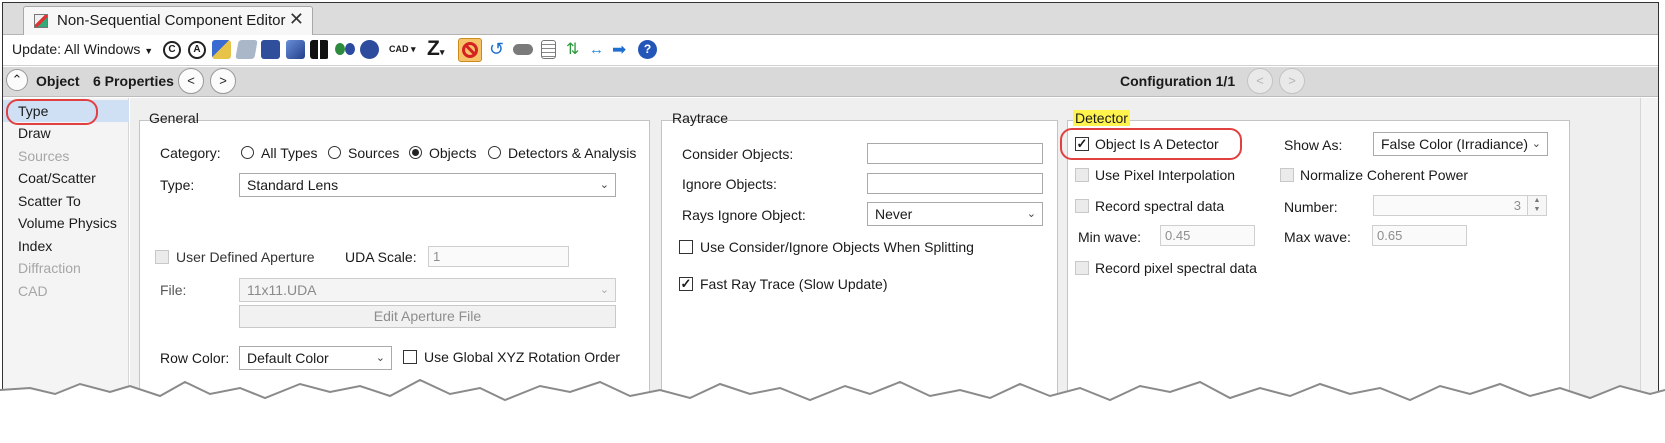  Describe the element at coordinates (1311, 207) in the screenshot. I see `number-label: Number:` at that location.